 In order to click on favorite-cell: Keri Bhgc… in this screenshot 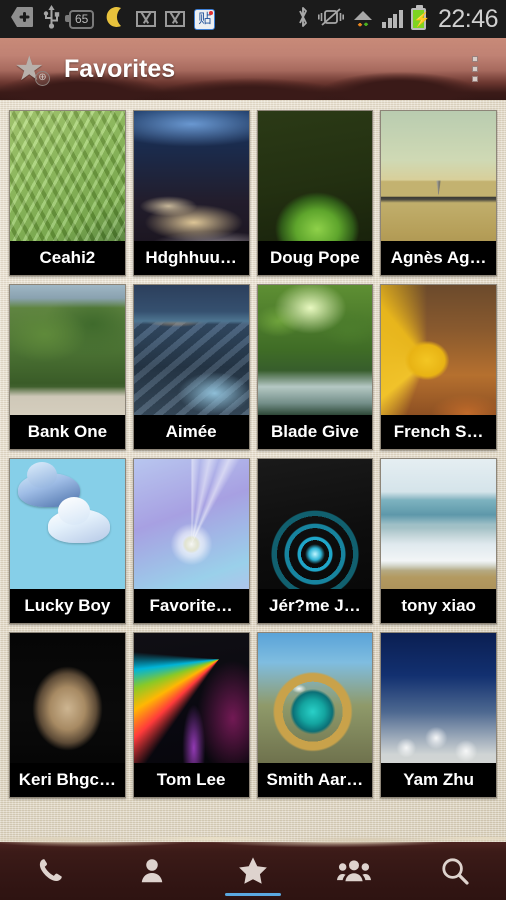, I will do `click(67, 715)`.